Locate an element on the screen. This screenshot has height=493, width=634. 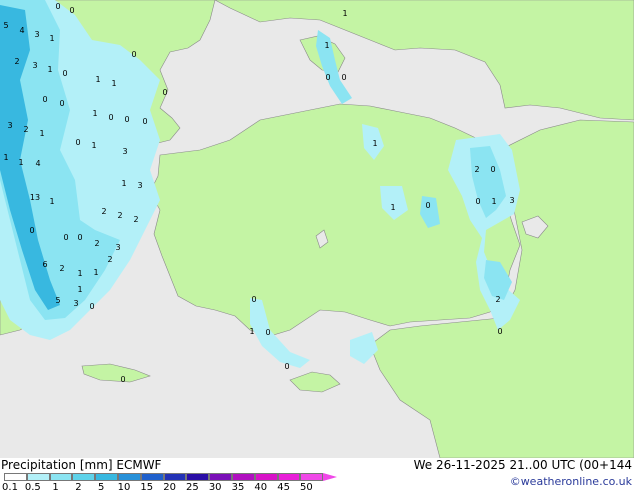
scale-tick-label: 0.1 is located at coordinates (10, 487).